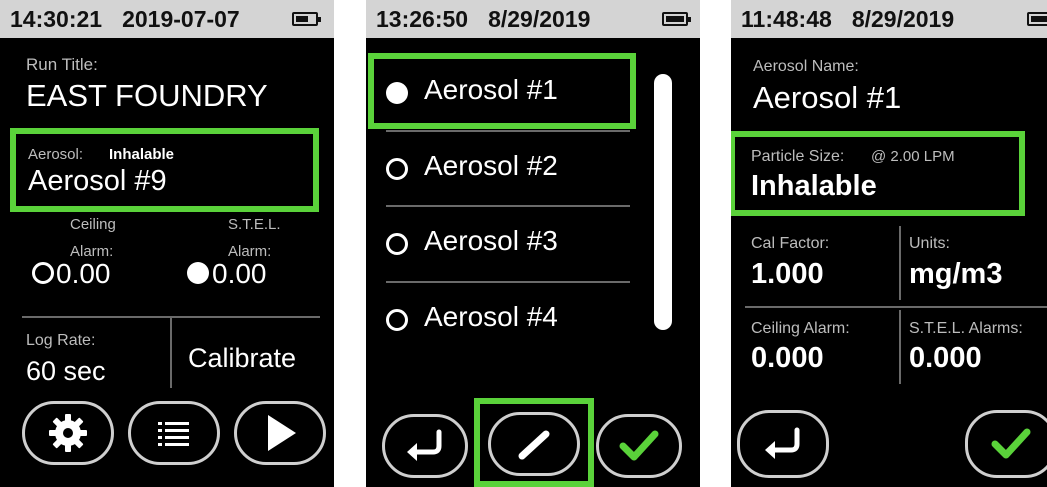 The width and height of the screenshot is (1047, 487). What do you see at coordinates (966, 328) in the screenshot?
I see `stel-alarms-label: S.T.E.L. Alarms:` at bounding box center [966, 328].